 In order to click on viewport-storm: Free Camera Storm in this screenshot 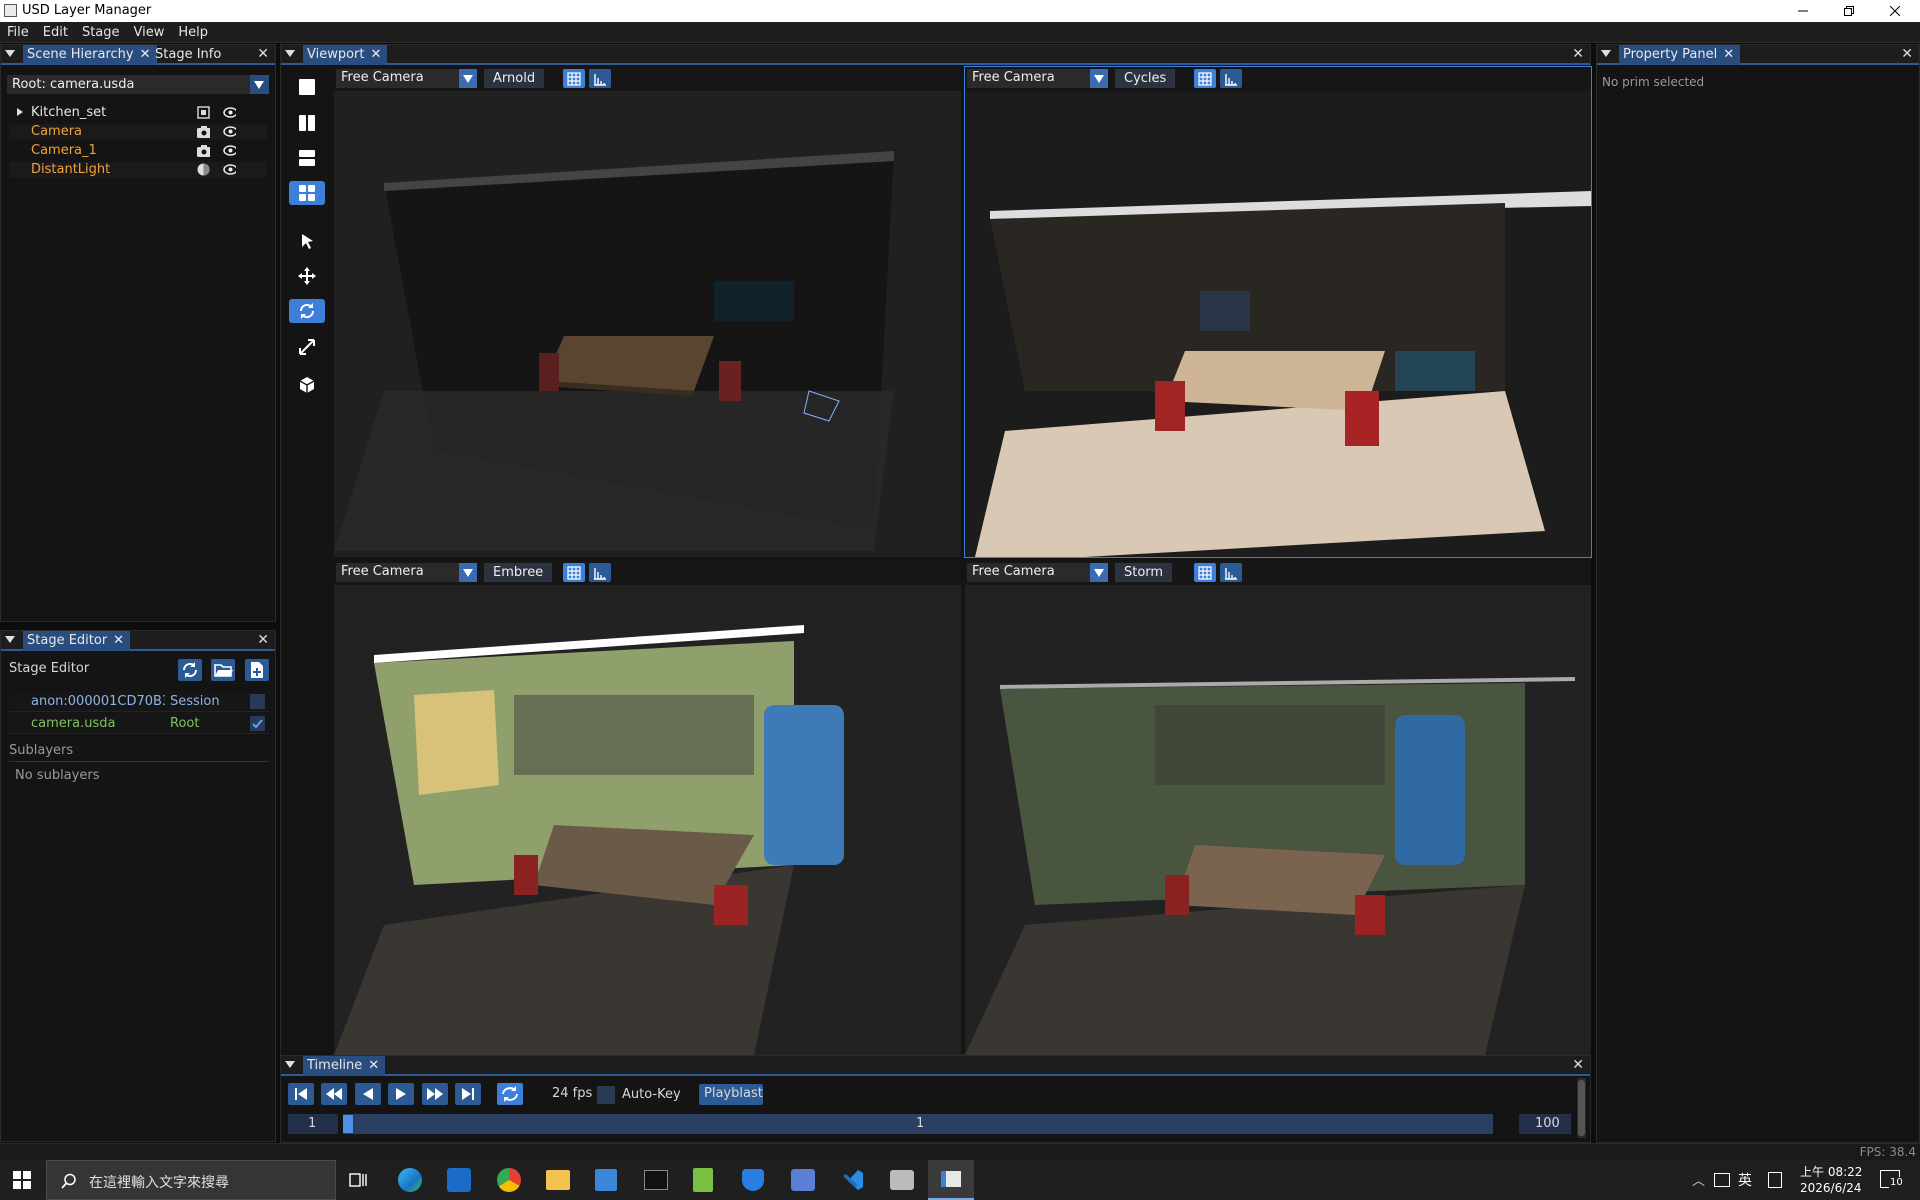, I will do `click(1278, 808)`.